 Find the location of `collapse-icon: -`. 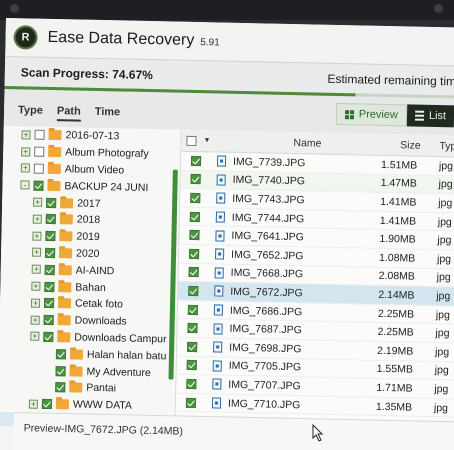

collapse-icon: - is located at coordinates (25, 185).